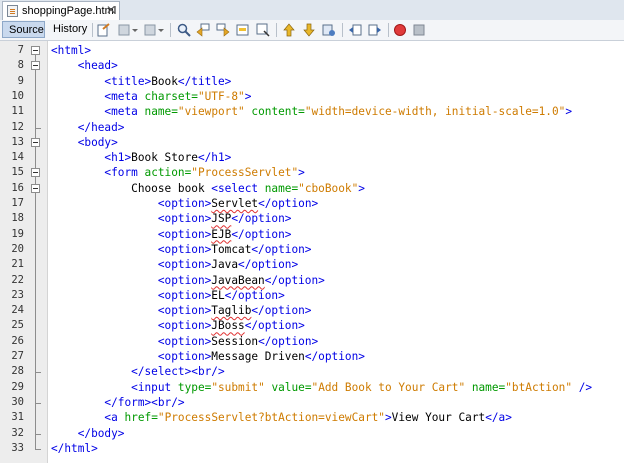  I want to click on file-tab: shoppingPage.html ✕, so click(61, 10).